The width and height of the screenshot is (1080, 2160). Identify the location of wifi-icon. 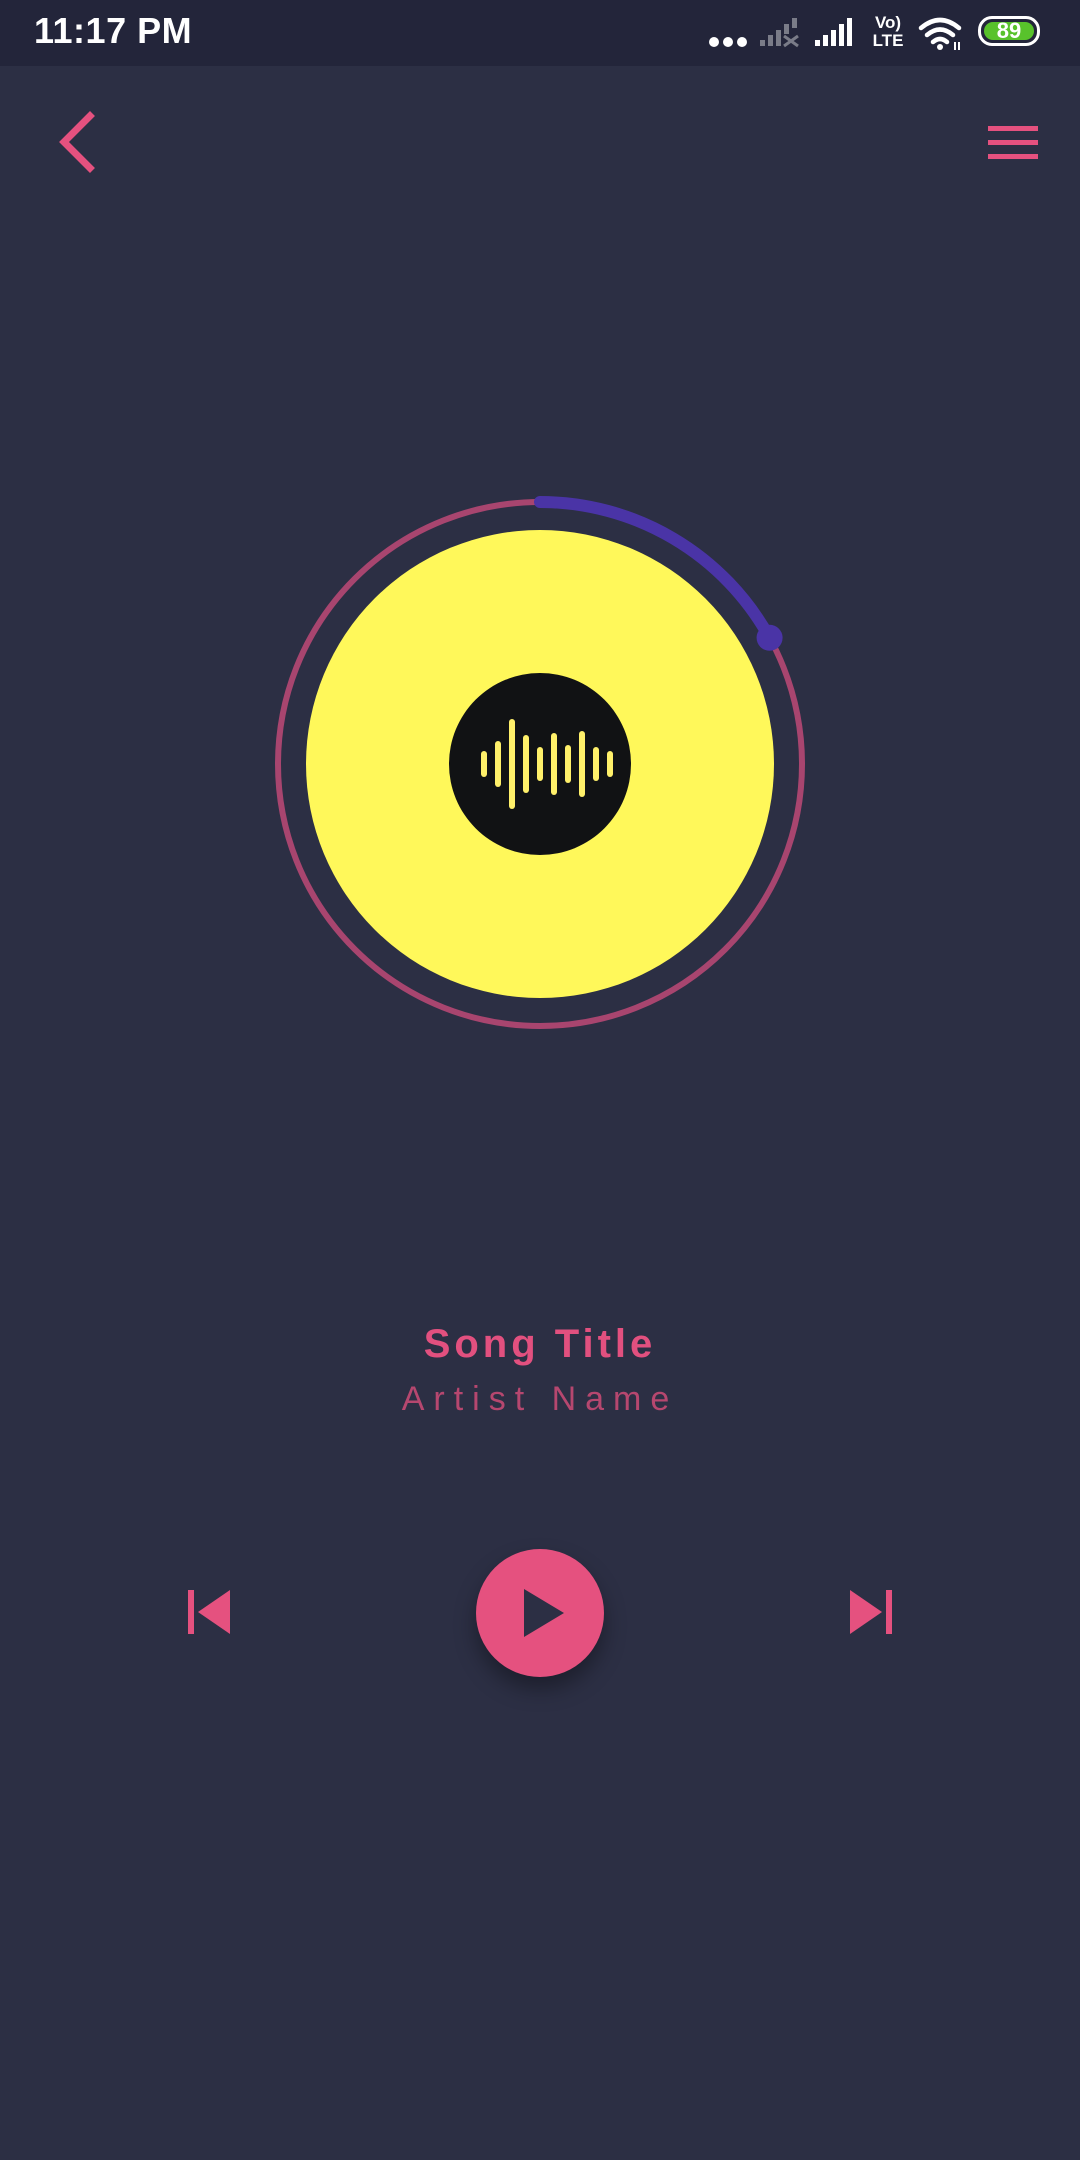
(940, 33).